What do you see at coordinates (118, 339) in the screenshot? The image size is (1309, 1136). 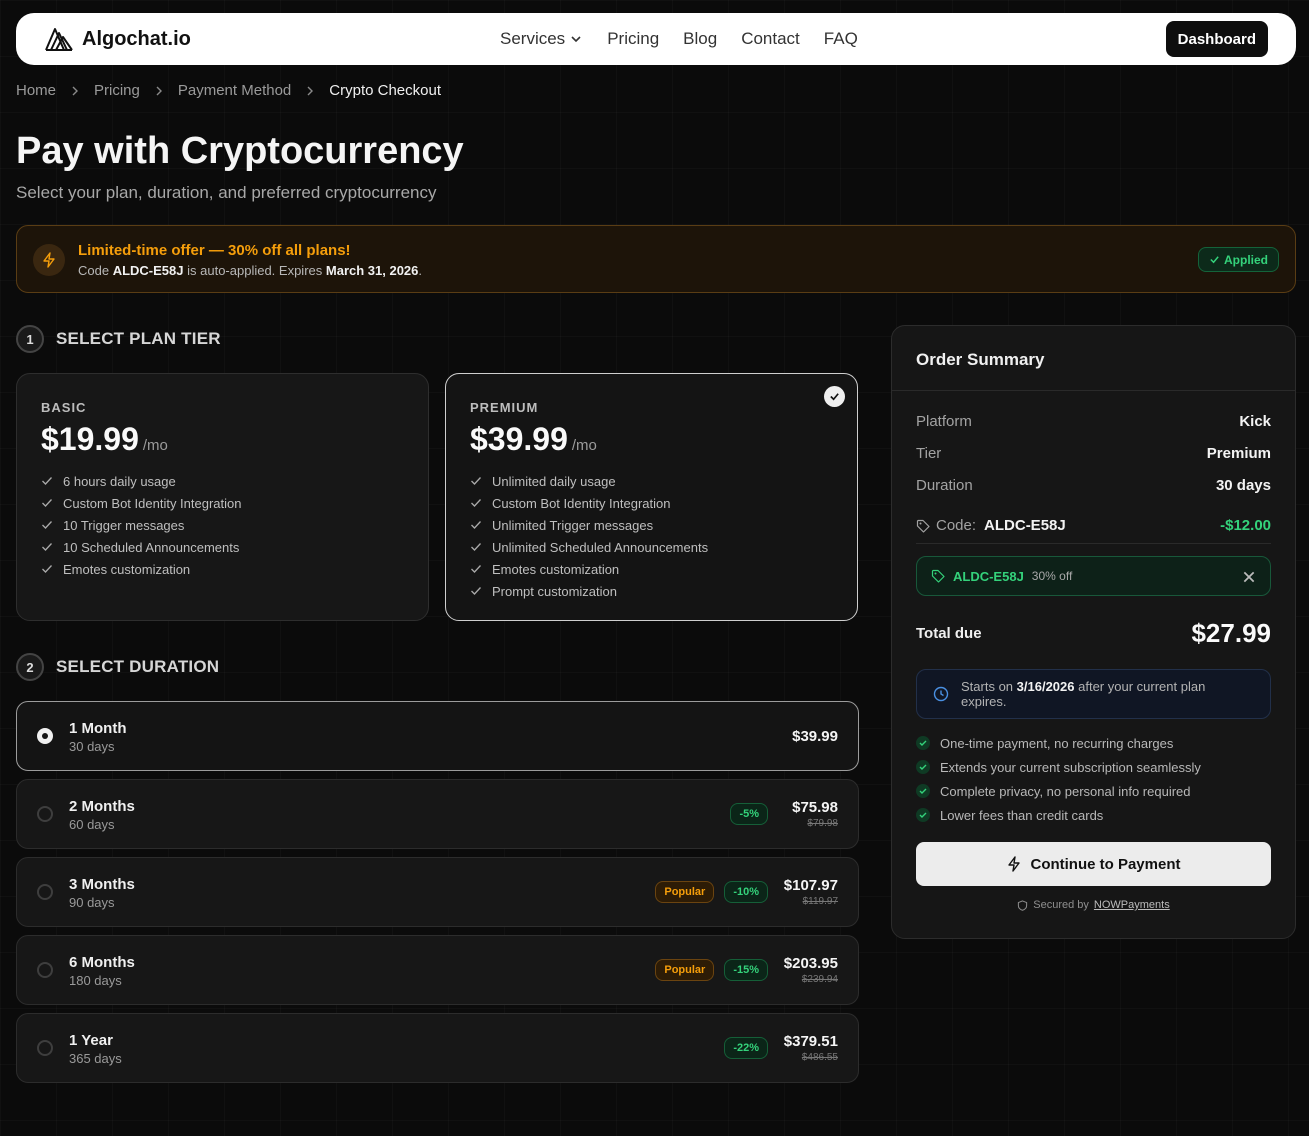 I see `step-tier-header: 1 SELECT PLAN TIER` at bounding box center [118, 339].